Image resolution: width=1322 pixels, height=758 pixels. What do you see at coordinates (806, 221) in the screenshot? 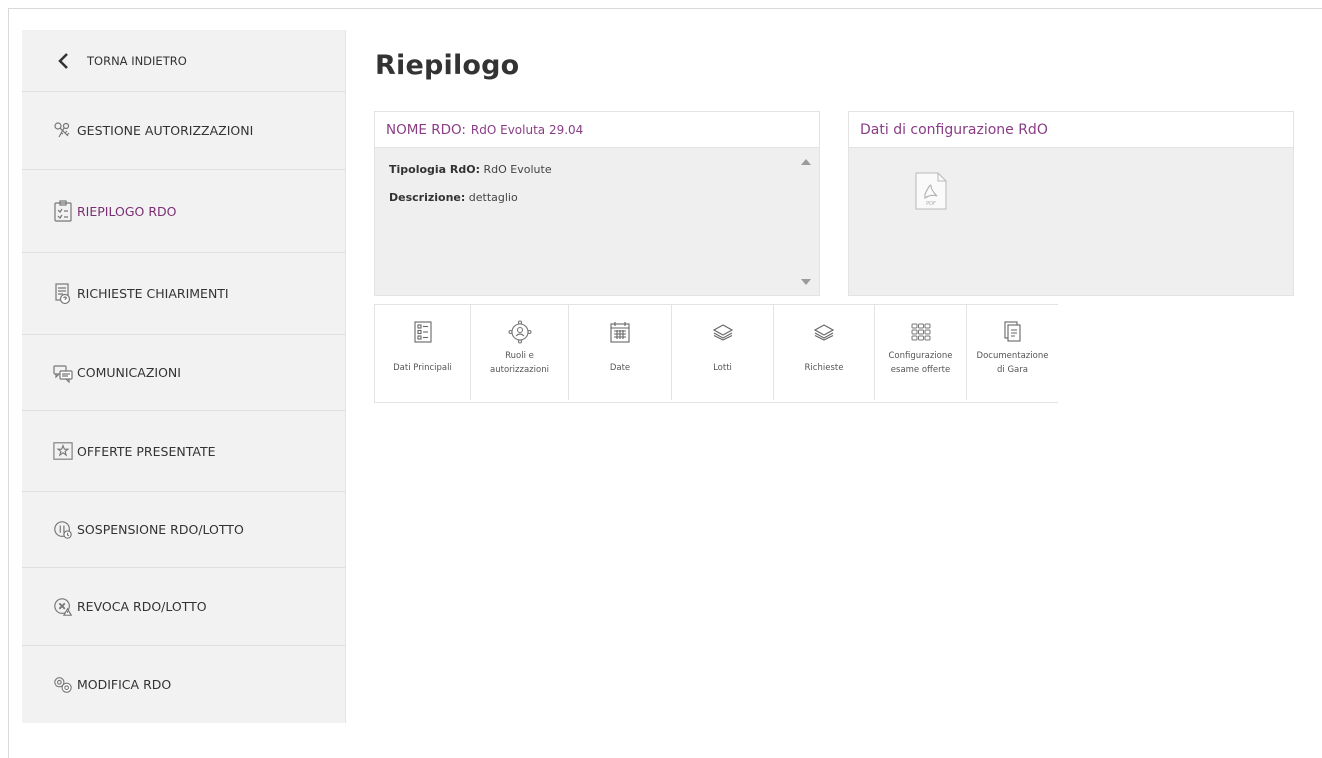
I see `rdo-scrollbar` at bounding box center [806, 221].